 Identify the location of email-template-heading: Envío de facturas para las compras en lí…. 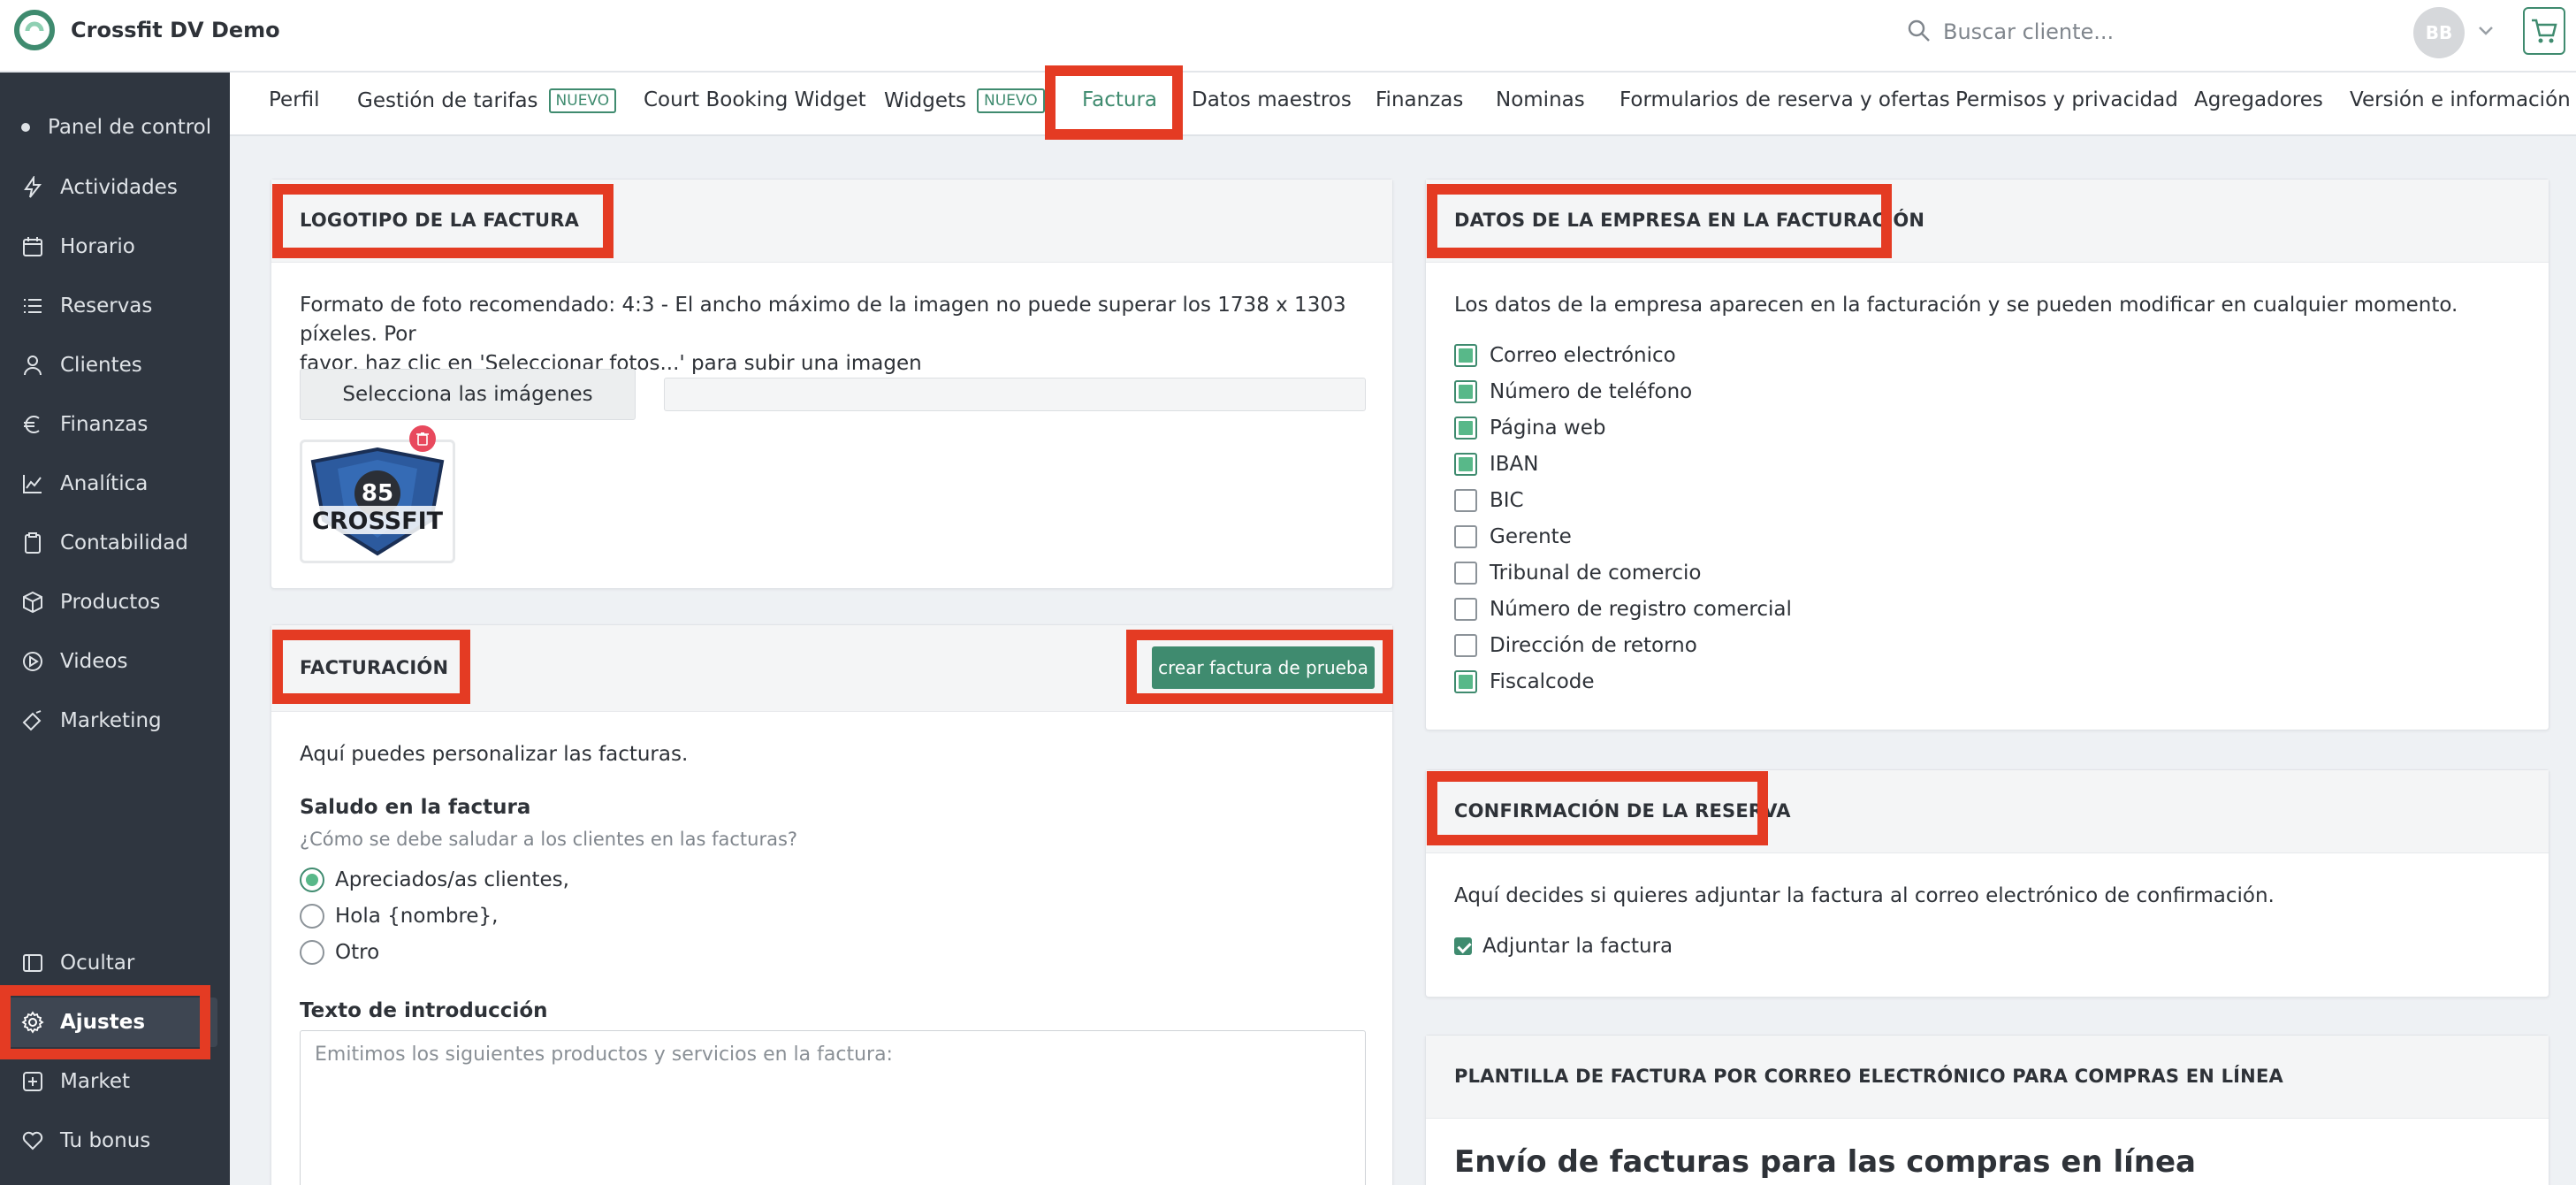
(1825, 1162).